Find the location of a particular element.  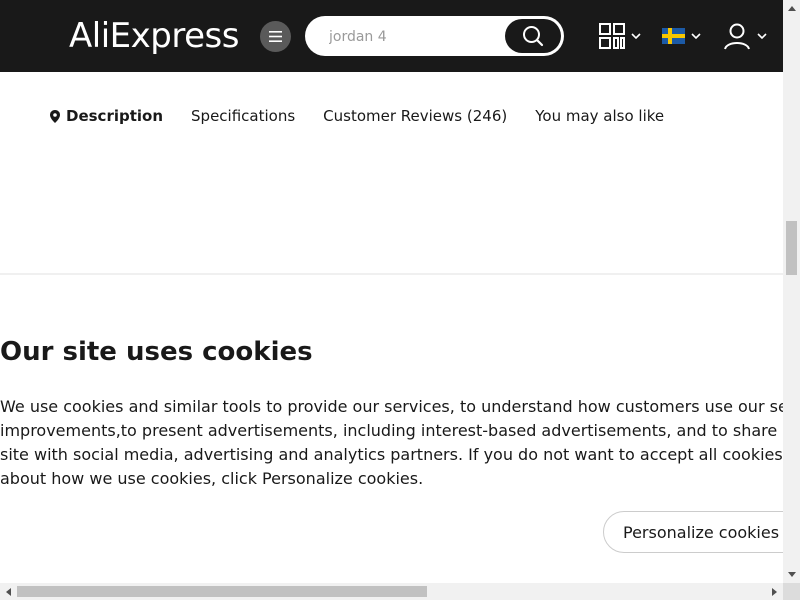

scroll-up-arrow is located at coordinates (791, 8).